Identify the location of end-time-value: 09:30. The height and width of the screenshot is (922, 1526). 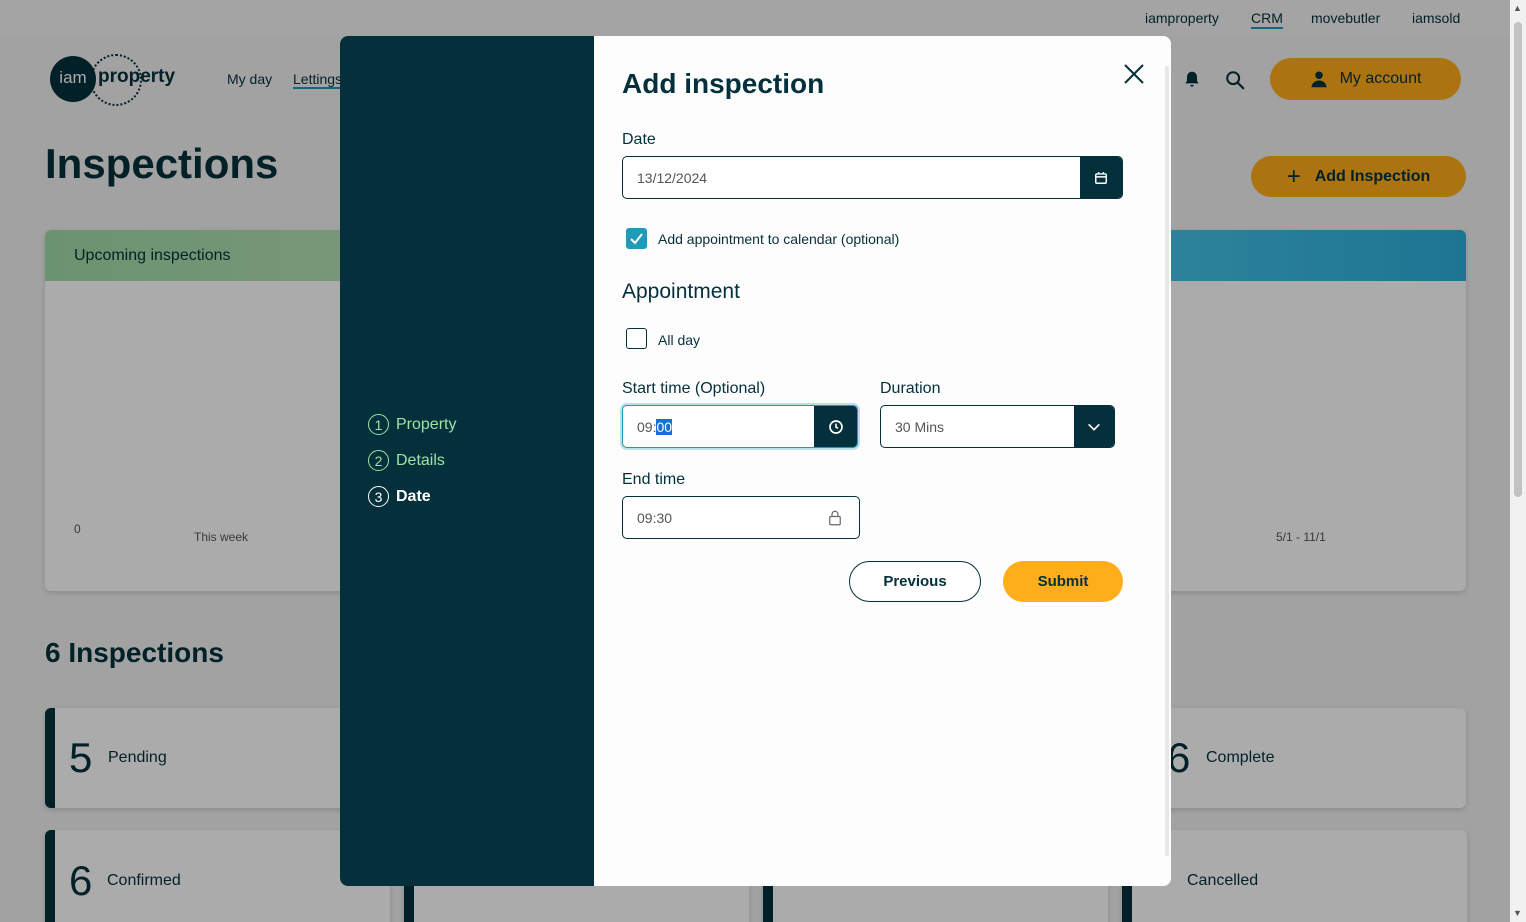
(655, 518).